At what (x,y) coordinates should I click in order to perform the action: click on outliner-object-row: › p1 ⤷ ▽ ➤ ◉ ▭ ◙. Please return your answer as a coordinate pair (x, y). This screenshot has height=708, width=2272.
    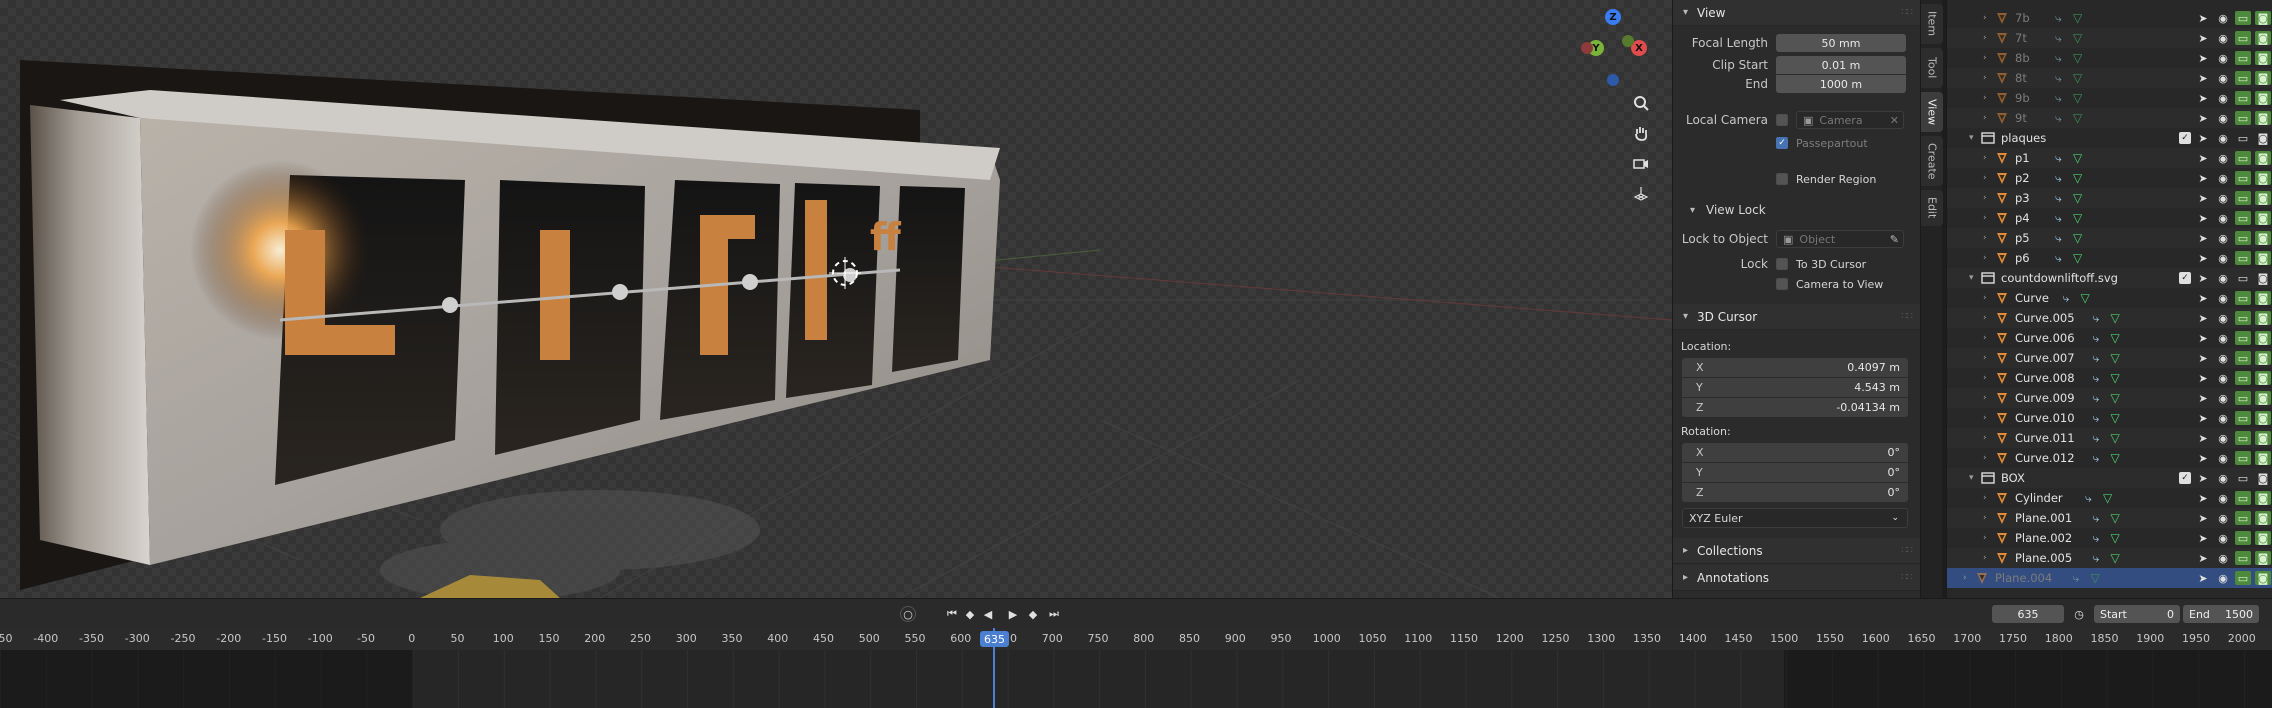
    Looking at the image, I should click on (2109, 158).